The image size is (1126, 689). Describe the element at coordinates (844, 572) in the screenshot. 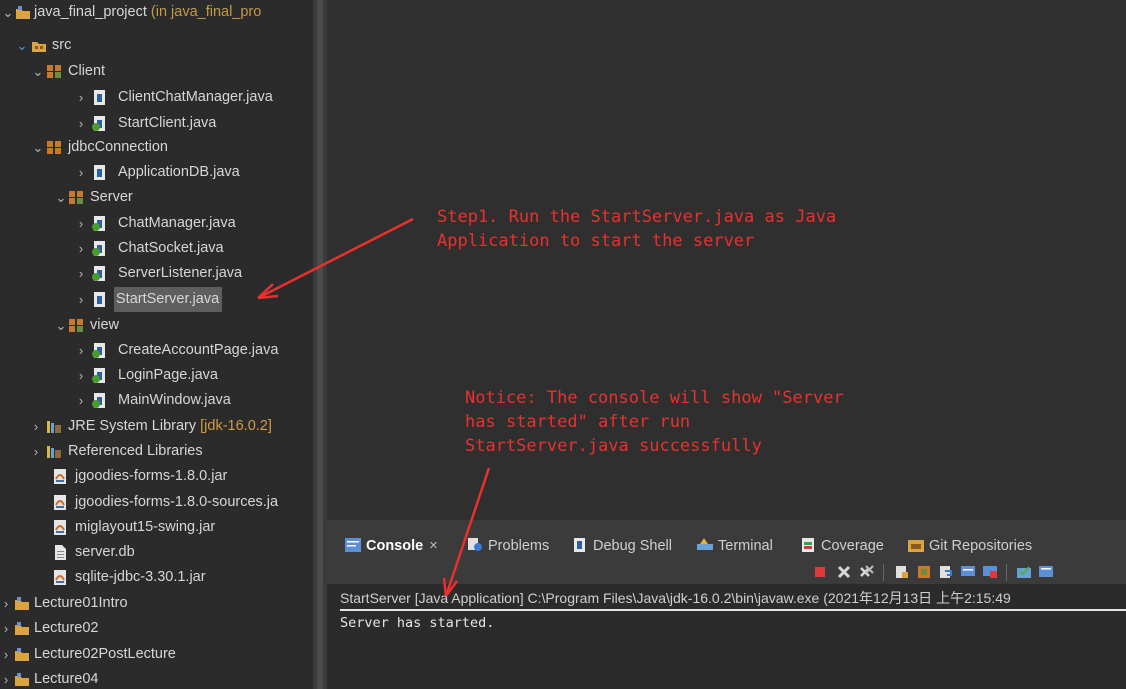

I see `remove-launch-icon` at that location.